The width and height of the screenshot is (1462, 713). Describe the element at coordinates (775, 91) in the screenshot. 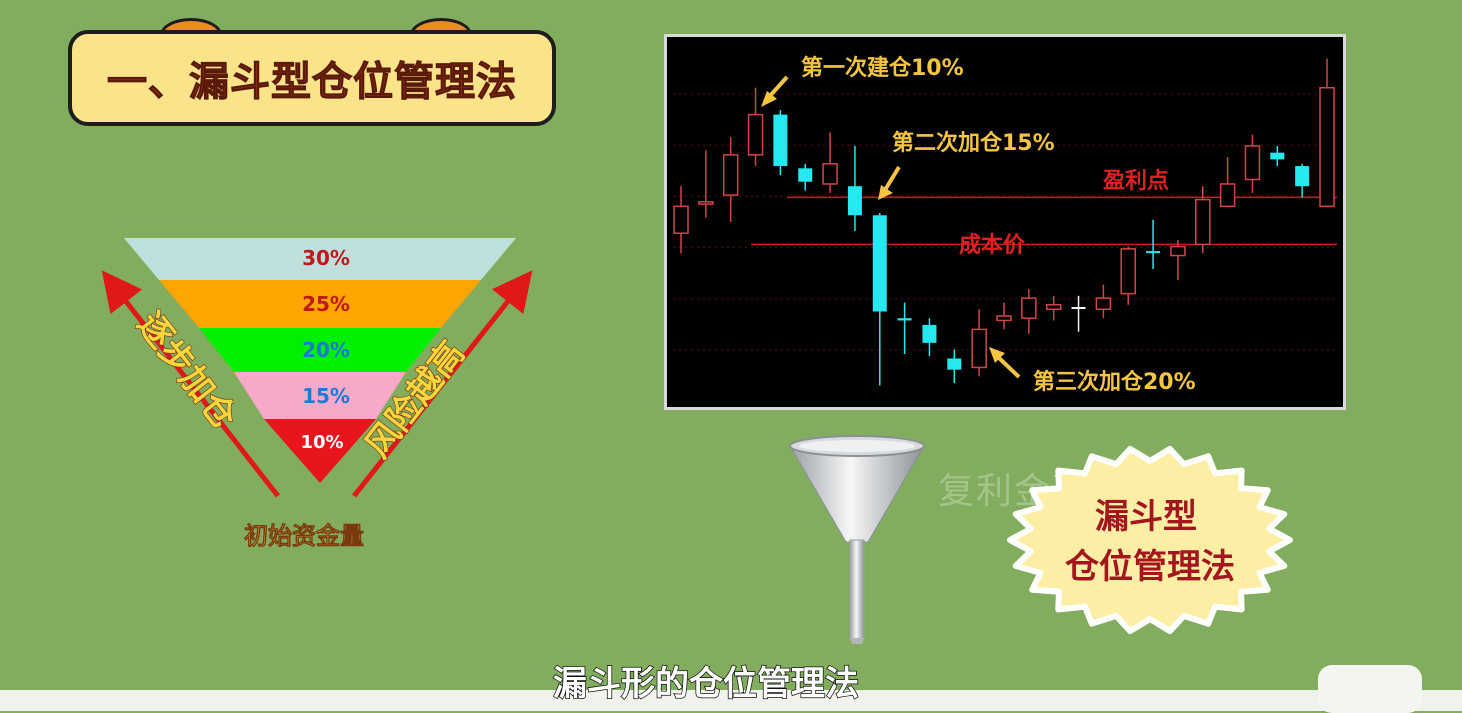

I see `annotation-arrow-first` at that location.